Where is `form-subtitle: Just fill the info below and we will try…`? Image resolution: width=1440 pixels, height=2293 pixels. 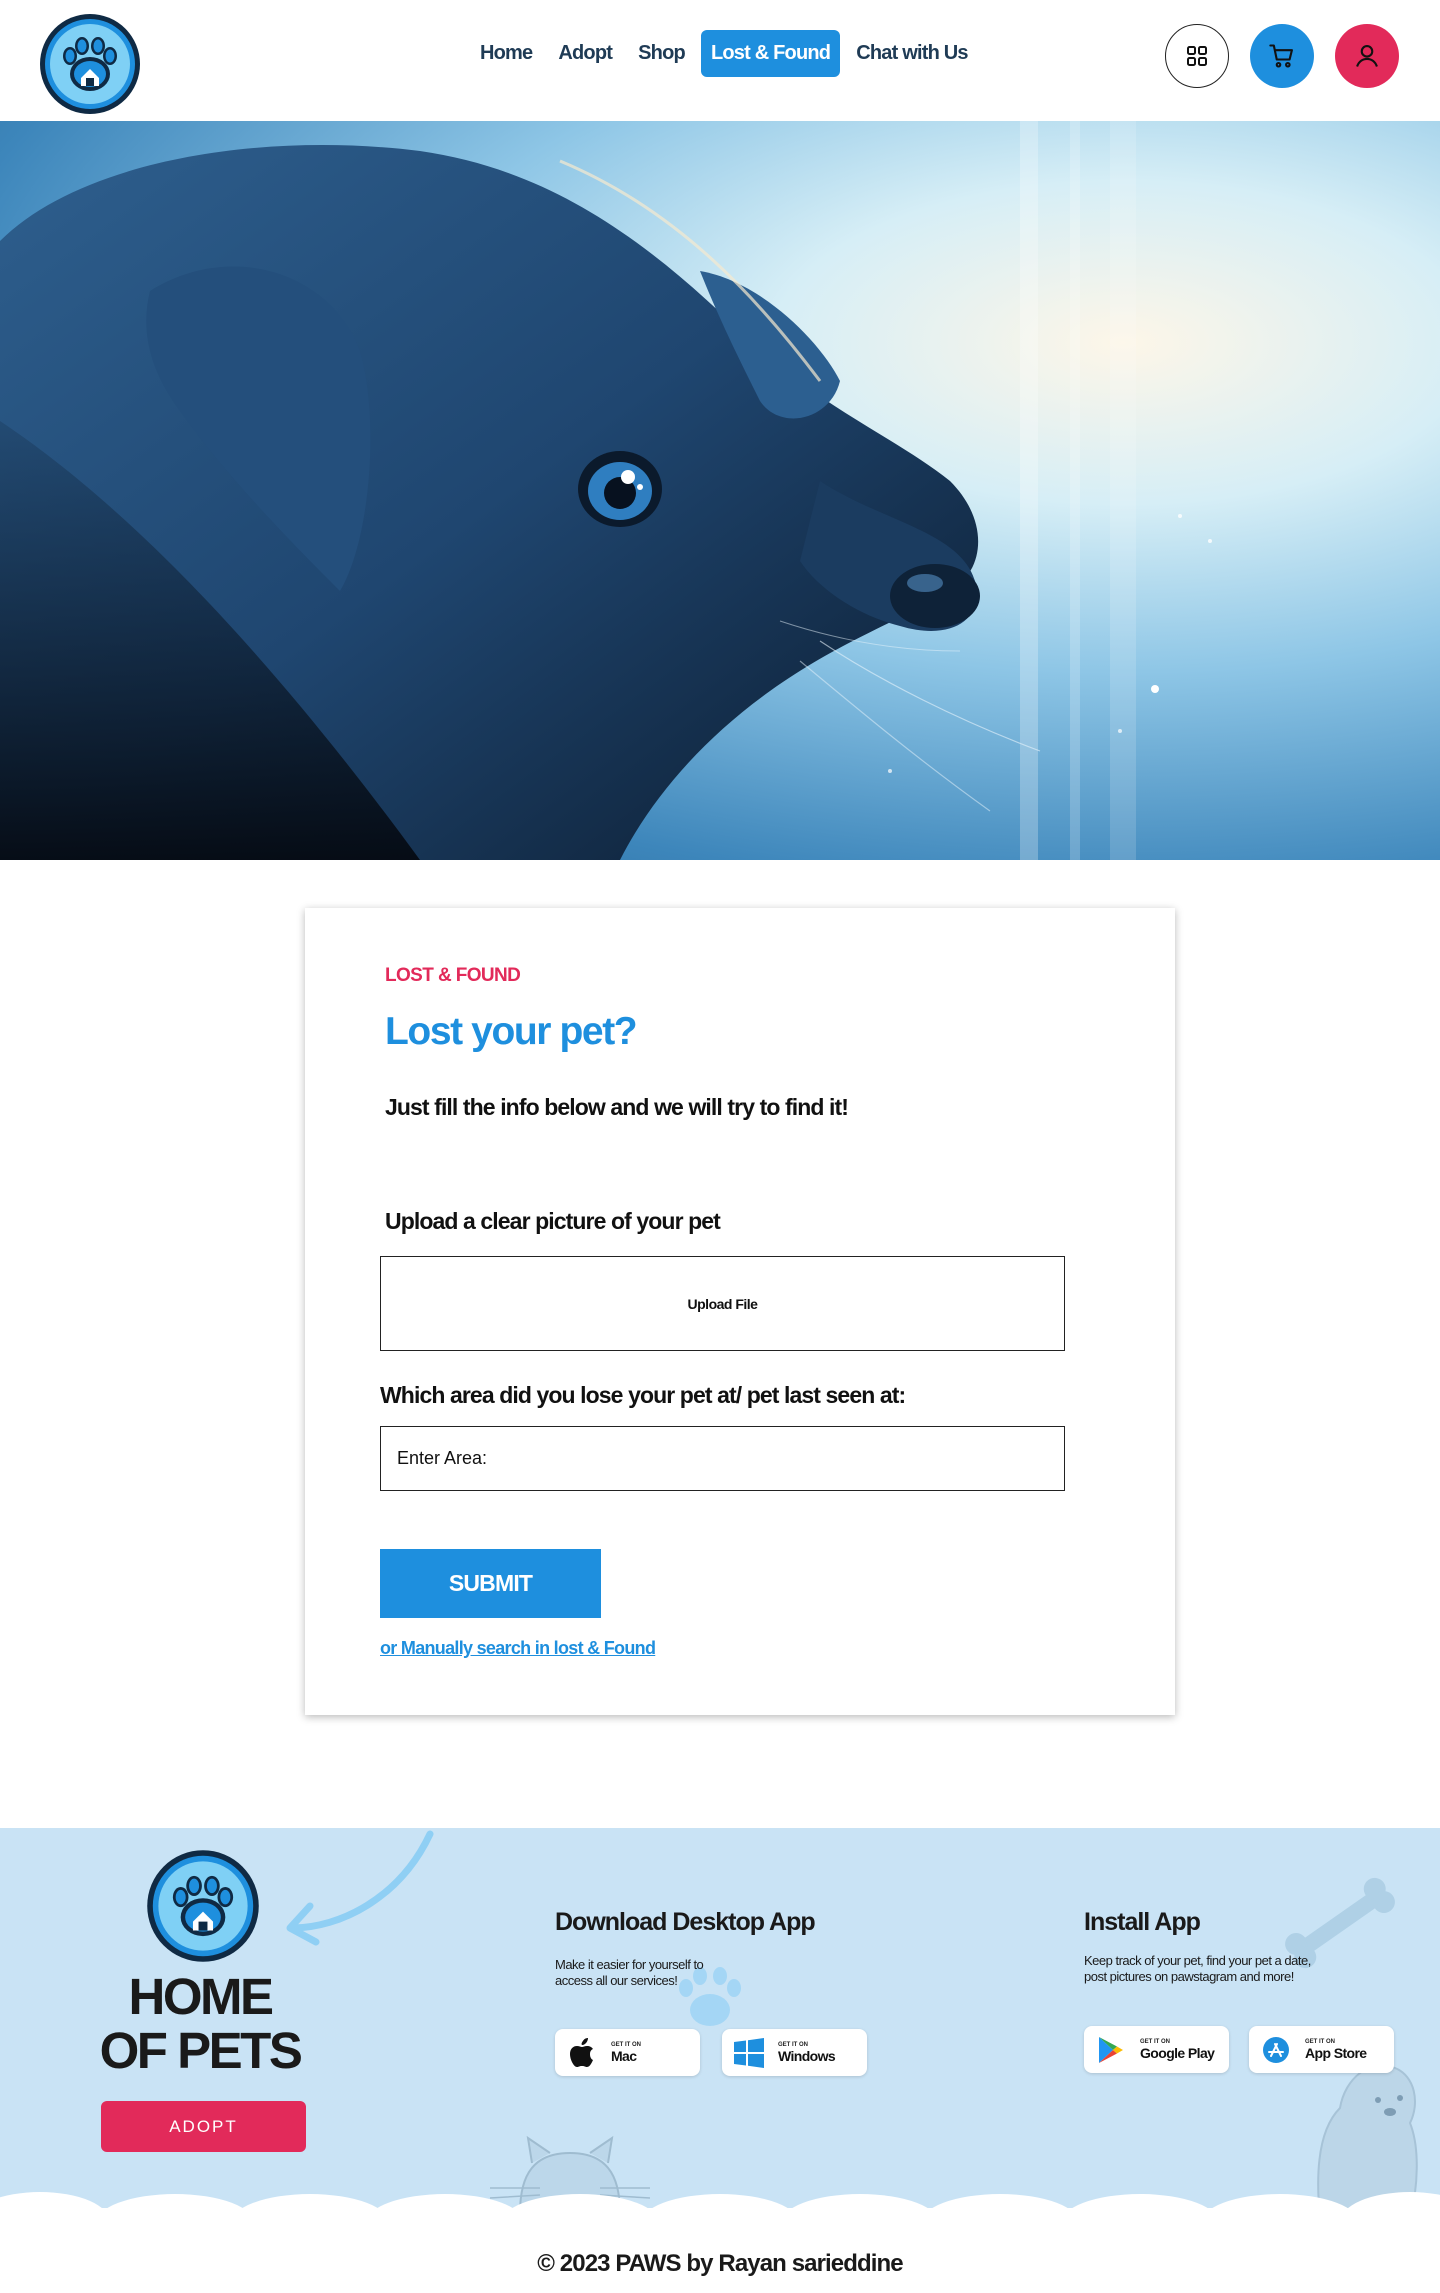 form-subtitle: Just fill the info below and we will try… is located at coordinates (617, 1107).